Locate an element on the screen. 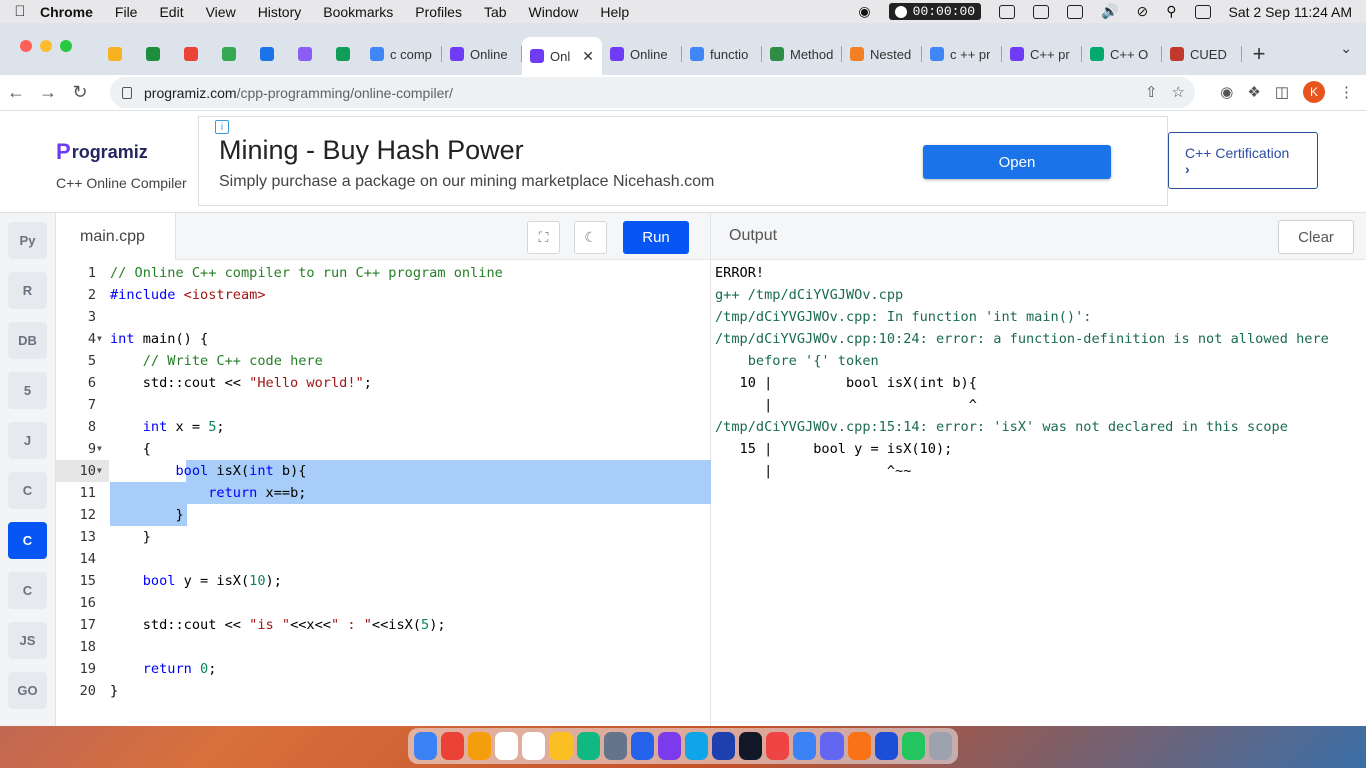  menu-view: View is located at coordinates (221, 12).